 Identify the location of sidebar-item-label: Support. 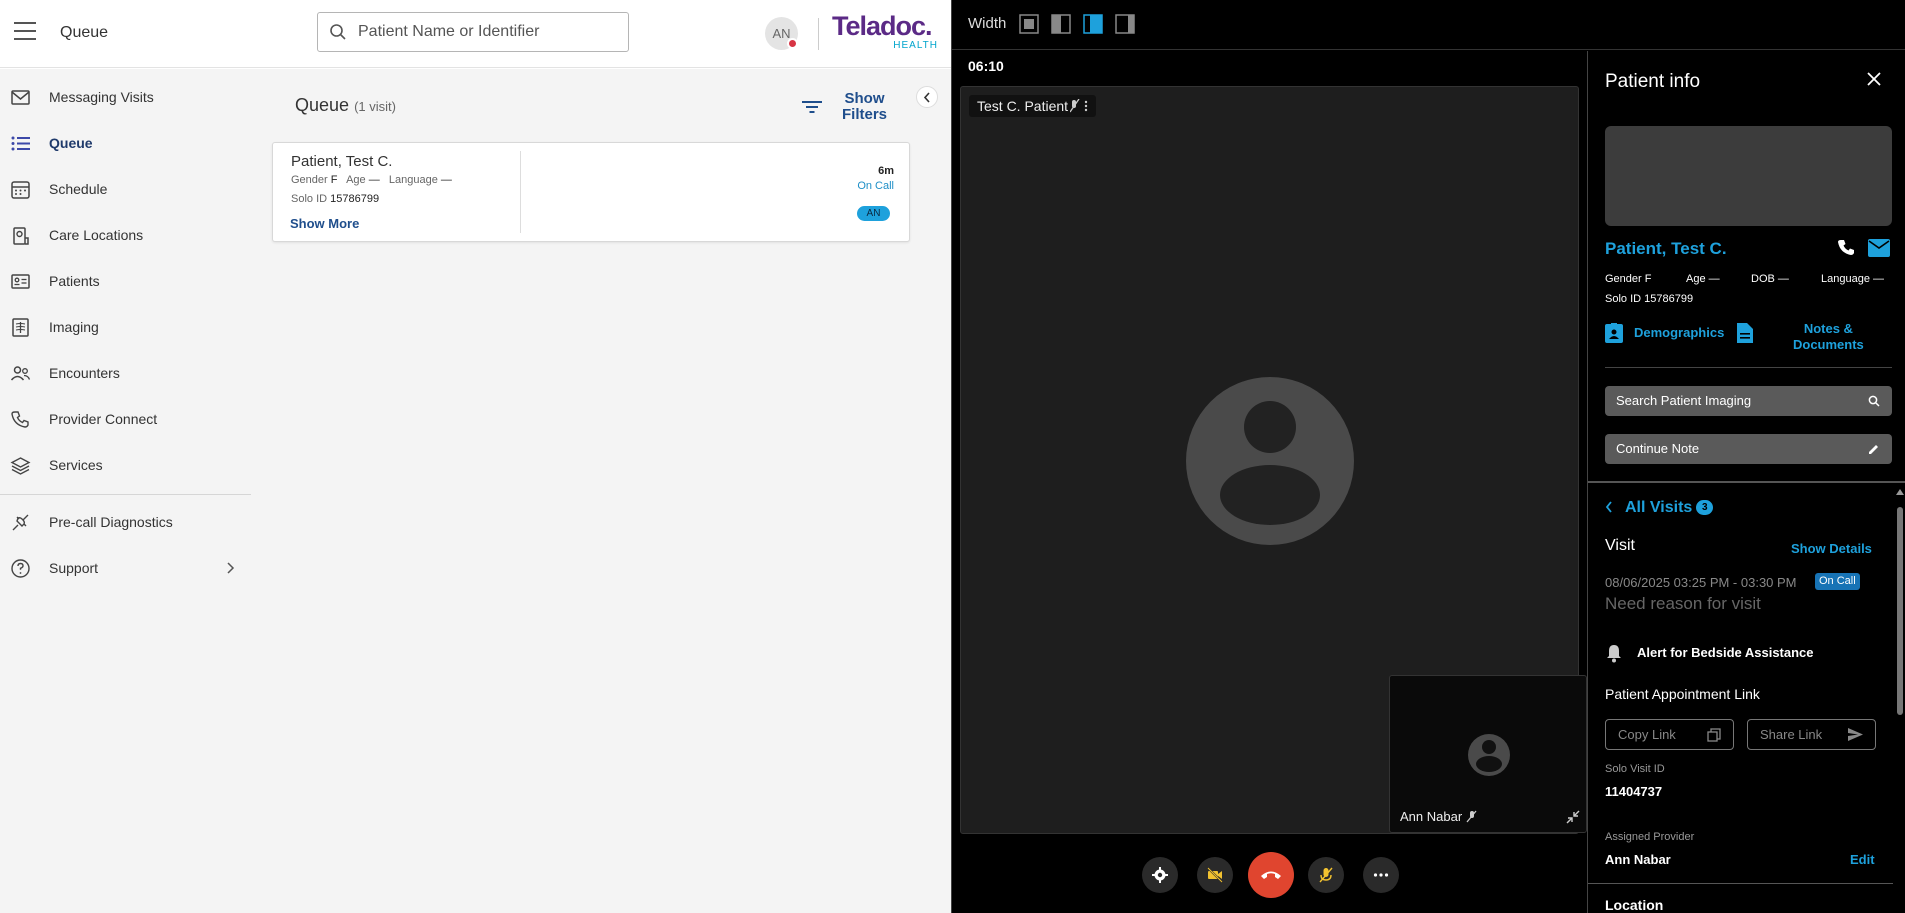
(74, 568).